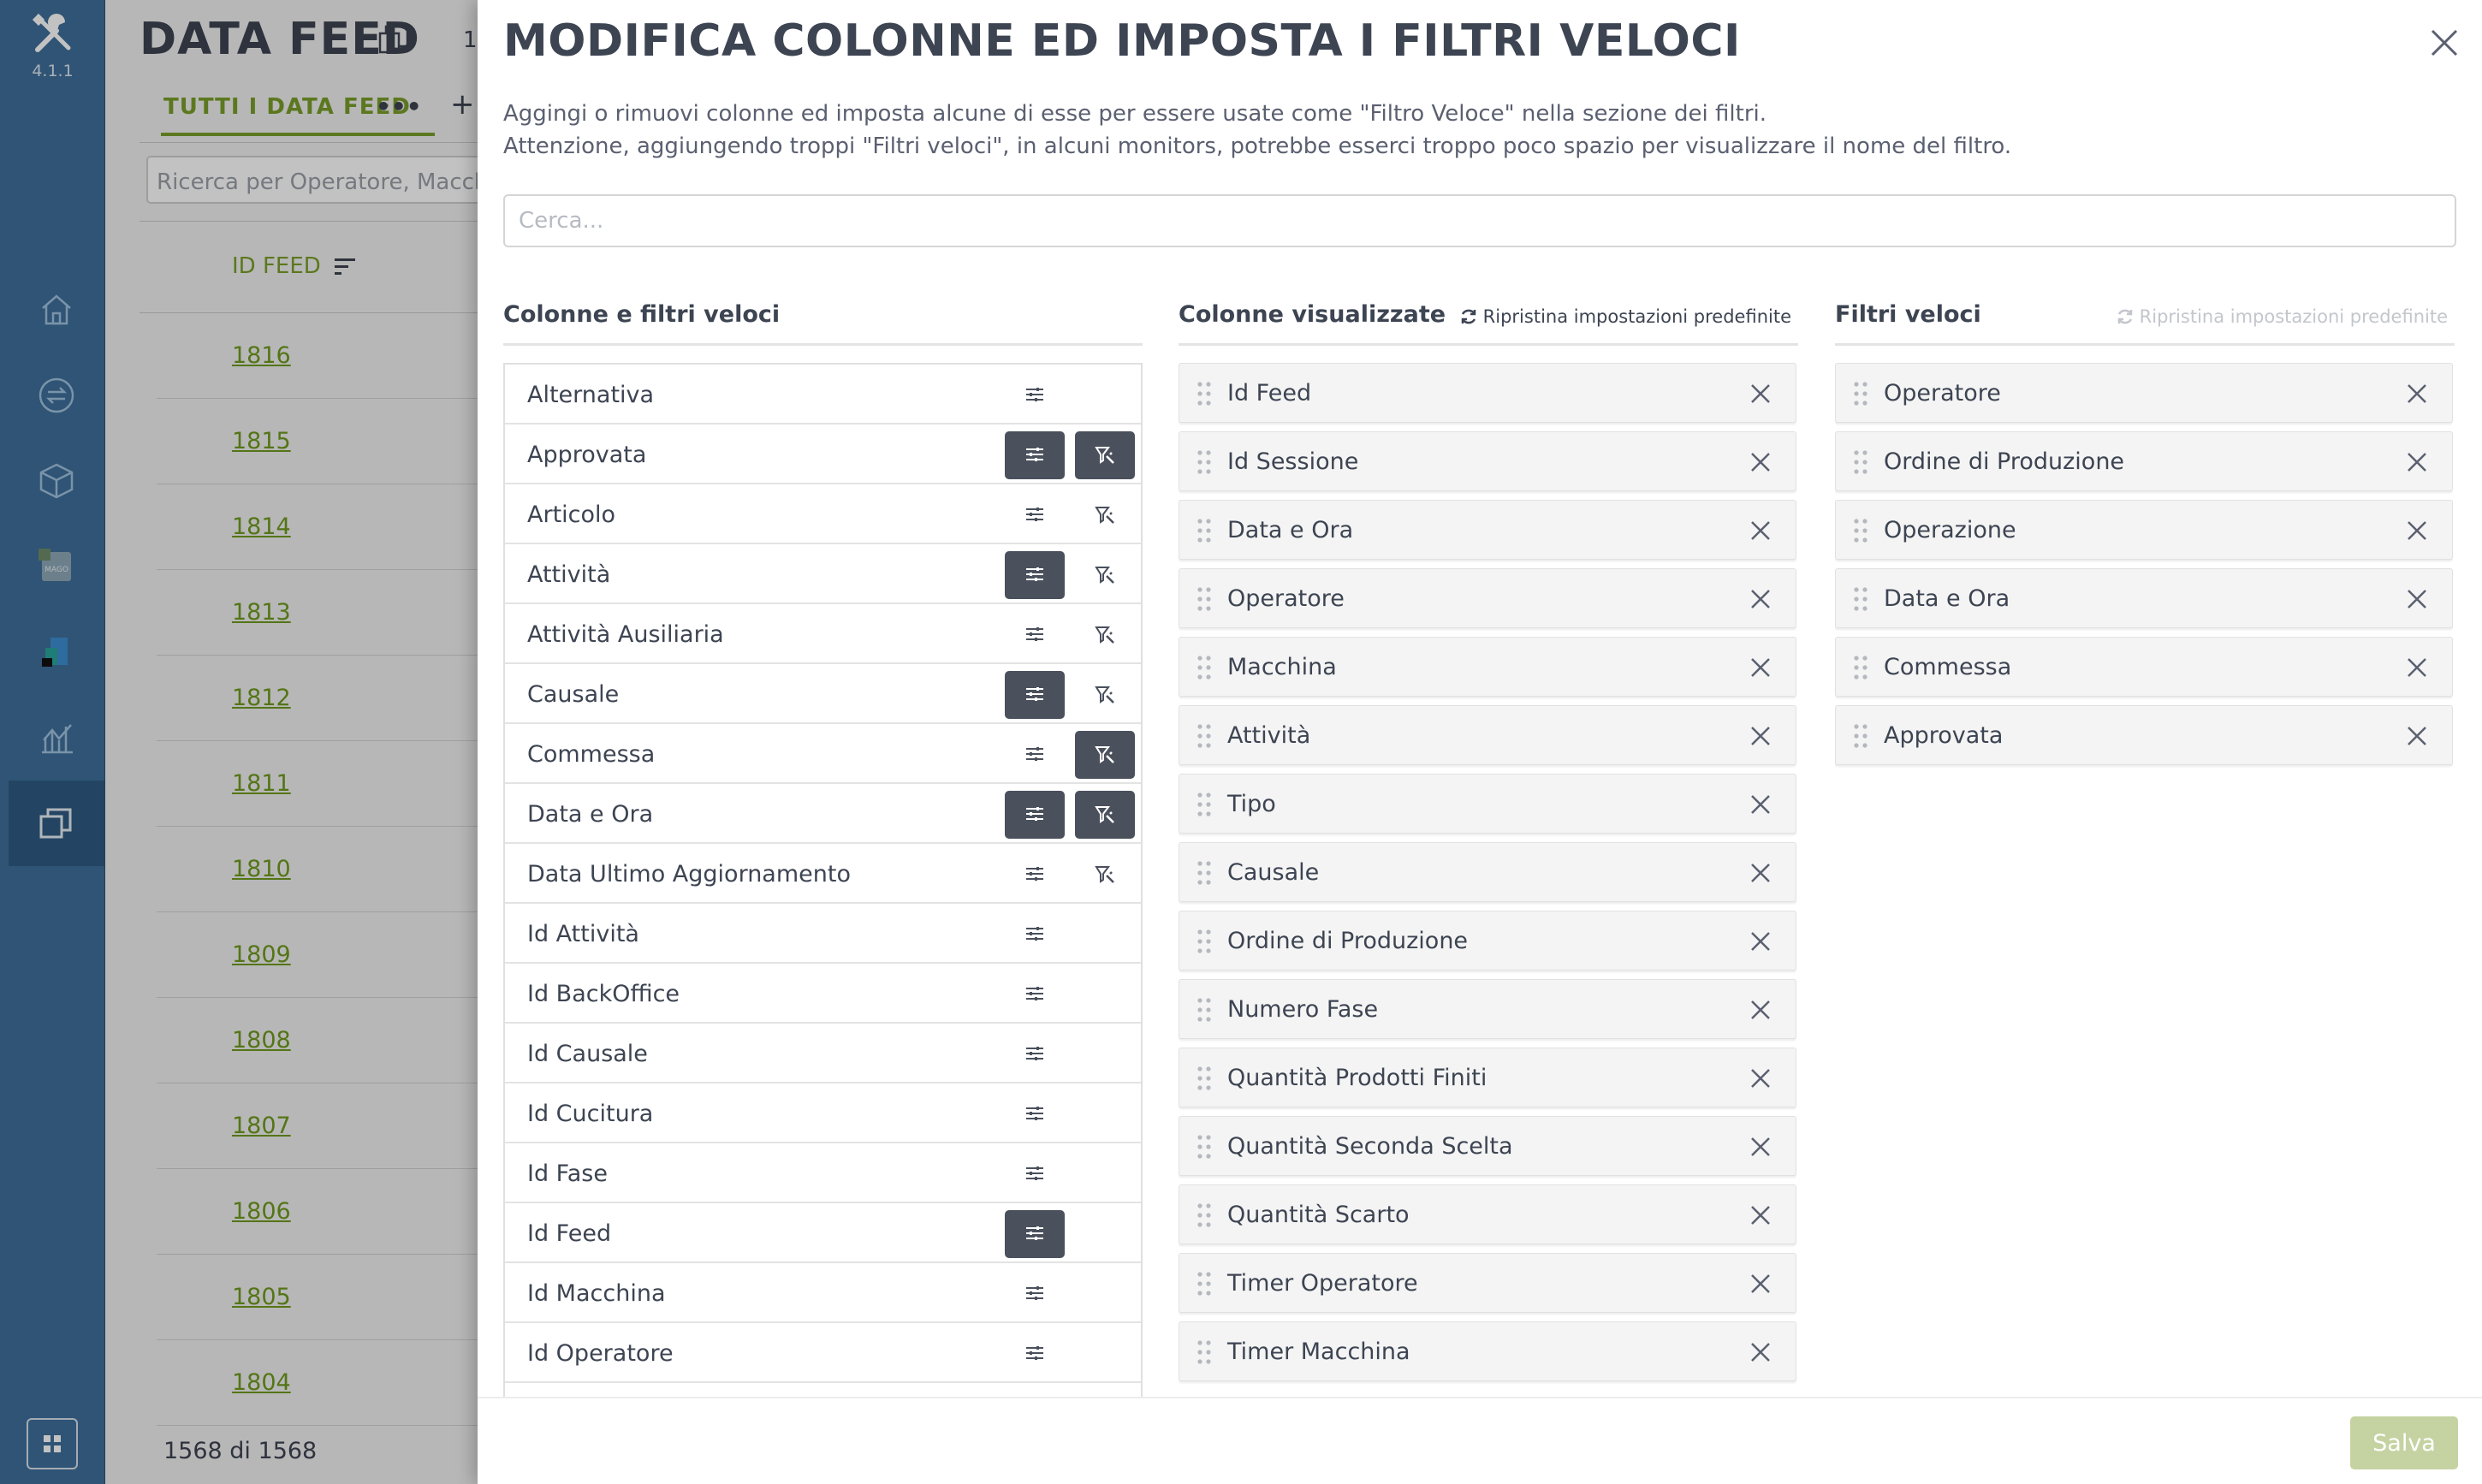 Image resolution: width=2482 pixels, height=1484 pixels. What do you see at coordinates (1487, 1078) in the screenshot?
I see `visible-column-item: Quantità Prodotti Finiti` at bounding box center [1487, 1078].